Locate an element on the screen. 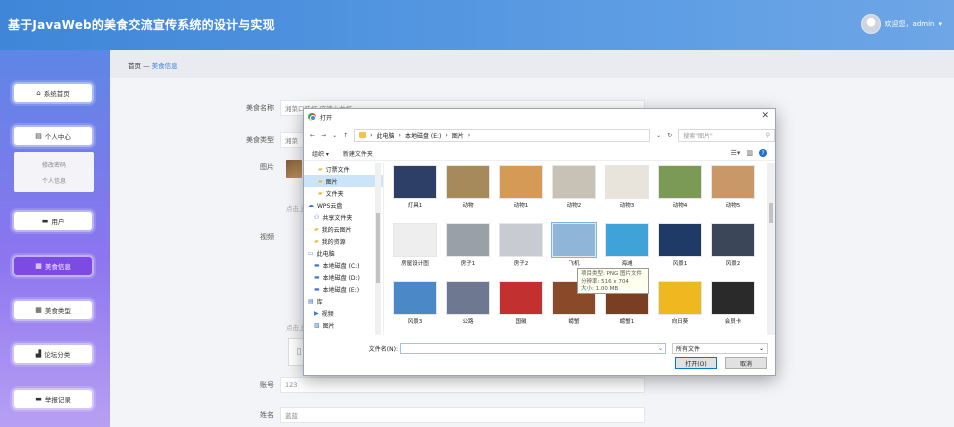 The image size is (954, 427). tooltip-resolution: 分辨率: 516 x 704 is located at coordinates (605, 281).